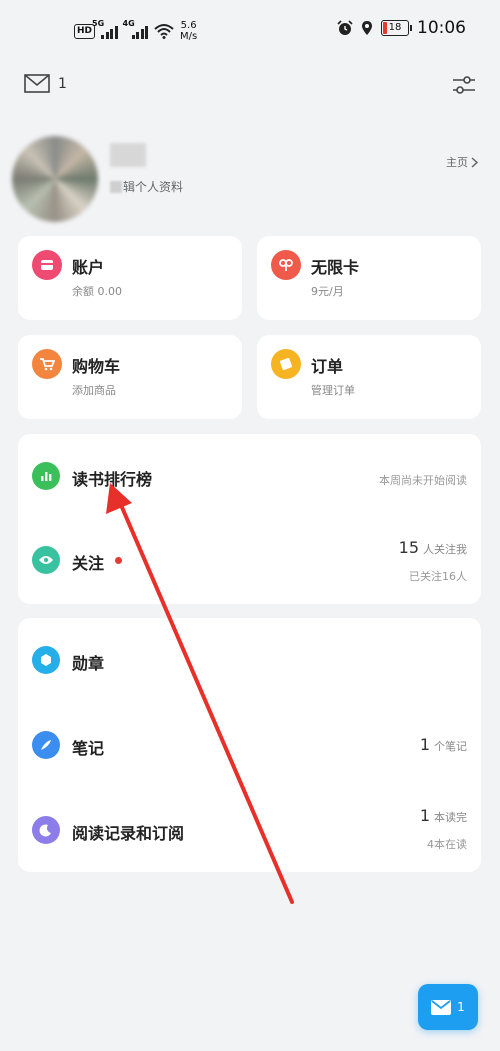 Image resolution: width=500 pixels, height=1051 pixels. I want to click on cart-card: 购物车 添加商品, so click(130, 377).